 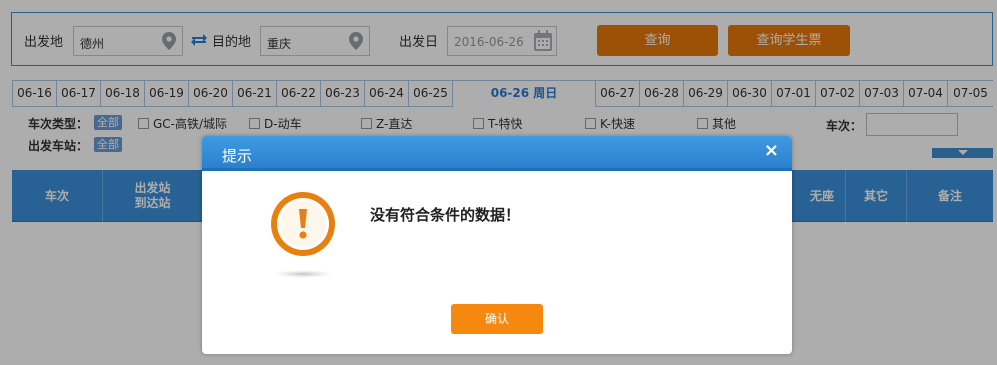 I want to click on dialog-title: 提示, so click(x=237, y=156).